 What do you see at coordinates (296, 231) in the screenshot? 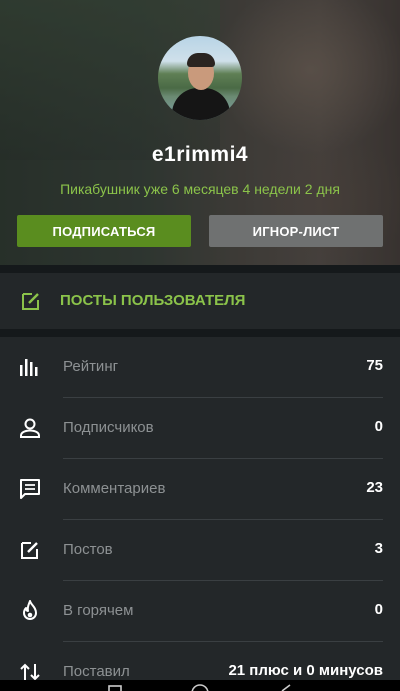
I see `ignore-list-button: ИГНОР-ЛИСТ` at bounding box center [296, 231].